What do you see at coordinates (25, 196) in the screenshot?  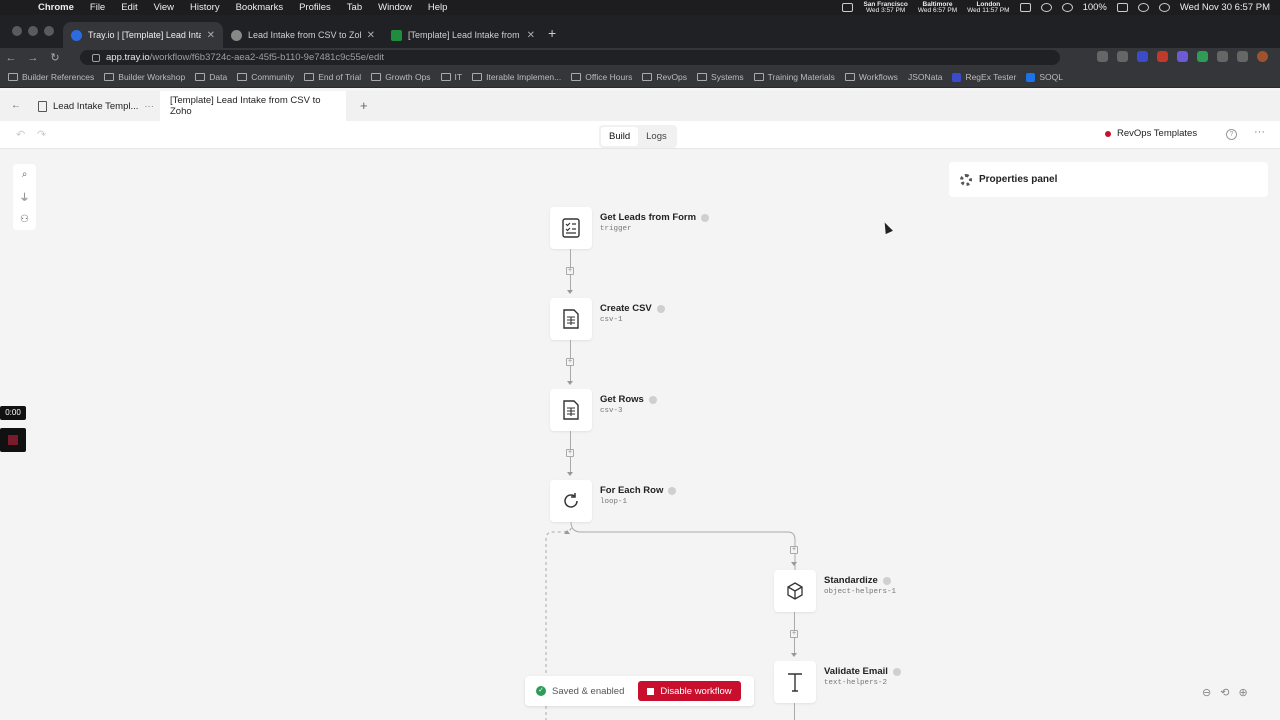 I see `connector-plug-icon: ⏚` at bounding box center [25, 196].